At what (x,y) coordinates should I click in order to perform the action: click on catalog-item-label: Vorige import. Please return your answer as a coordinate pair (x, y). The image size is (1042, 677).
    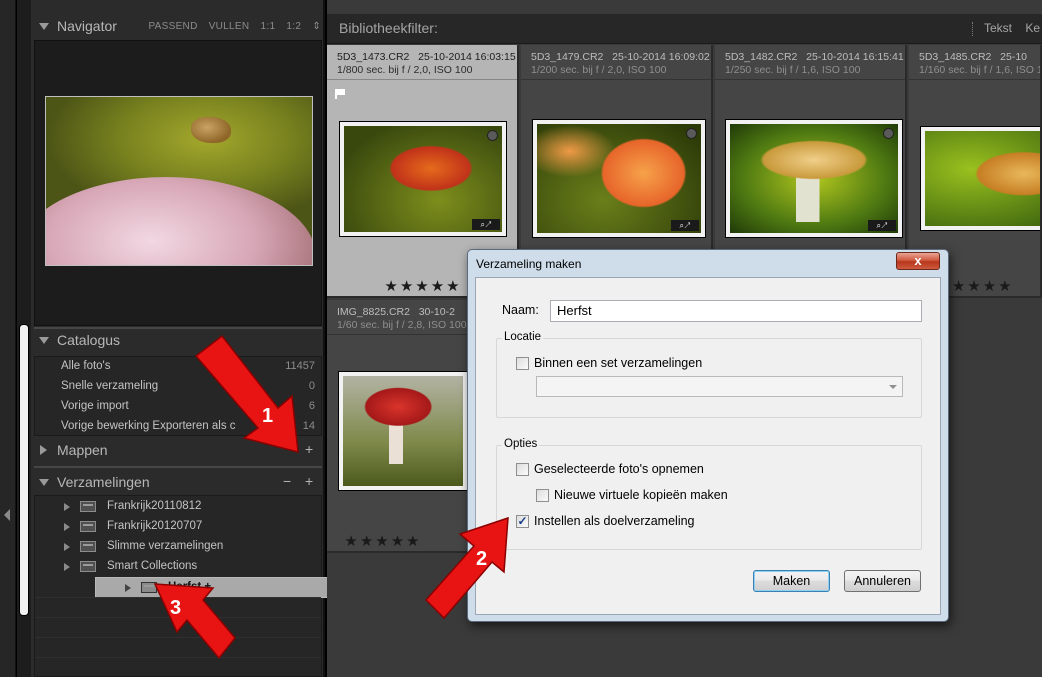
    Looking at the image, I should click on (95, 406).